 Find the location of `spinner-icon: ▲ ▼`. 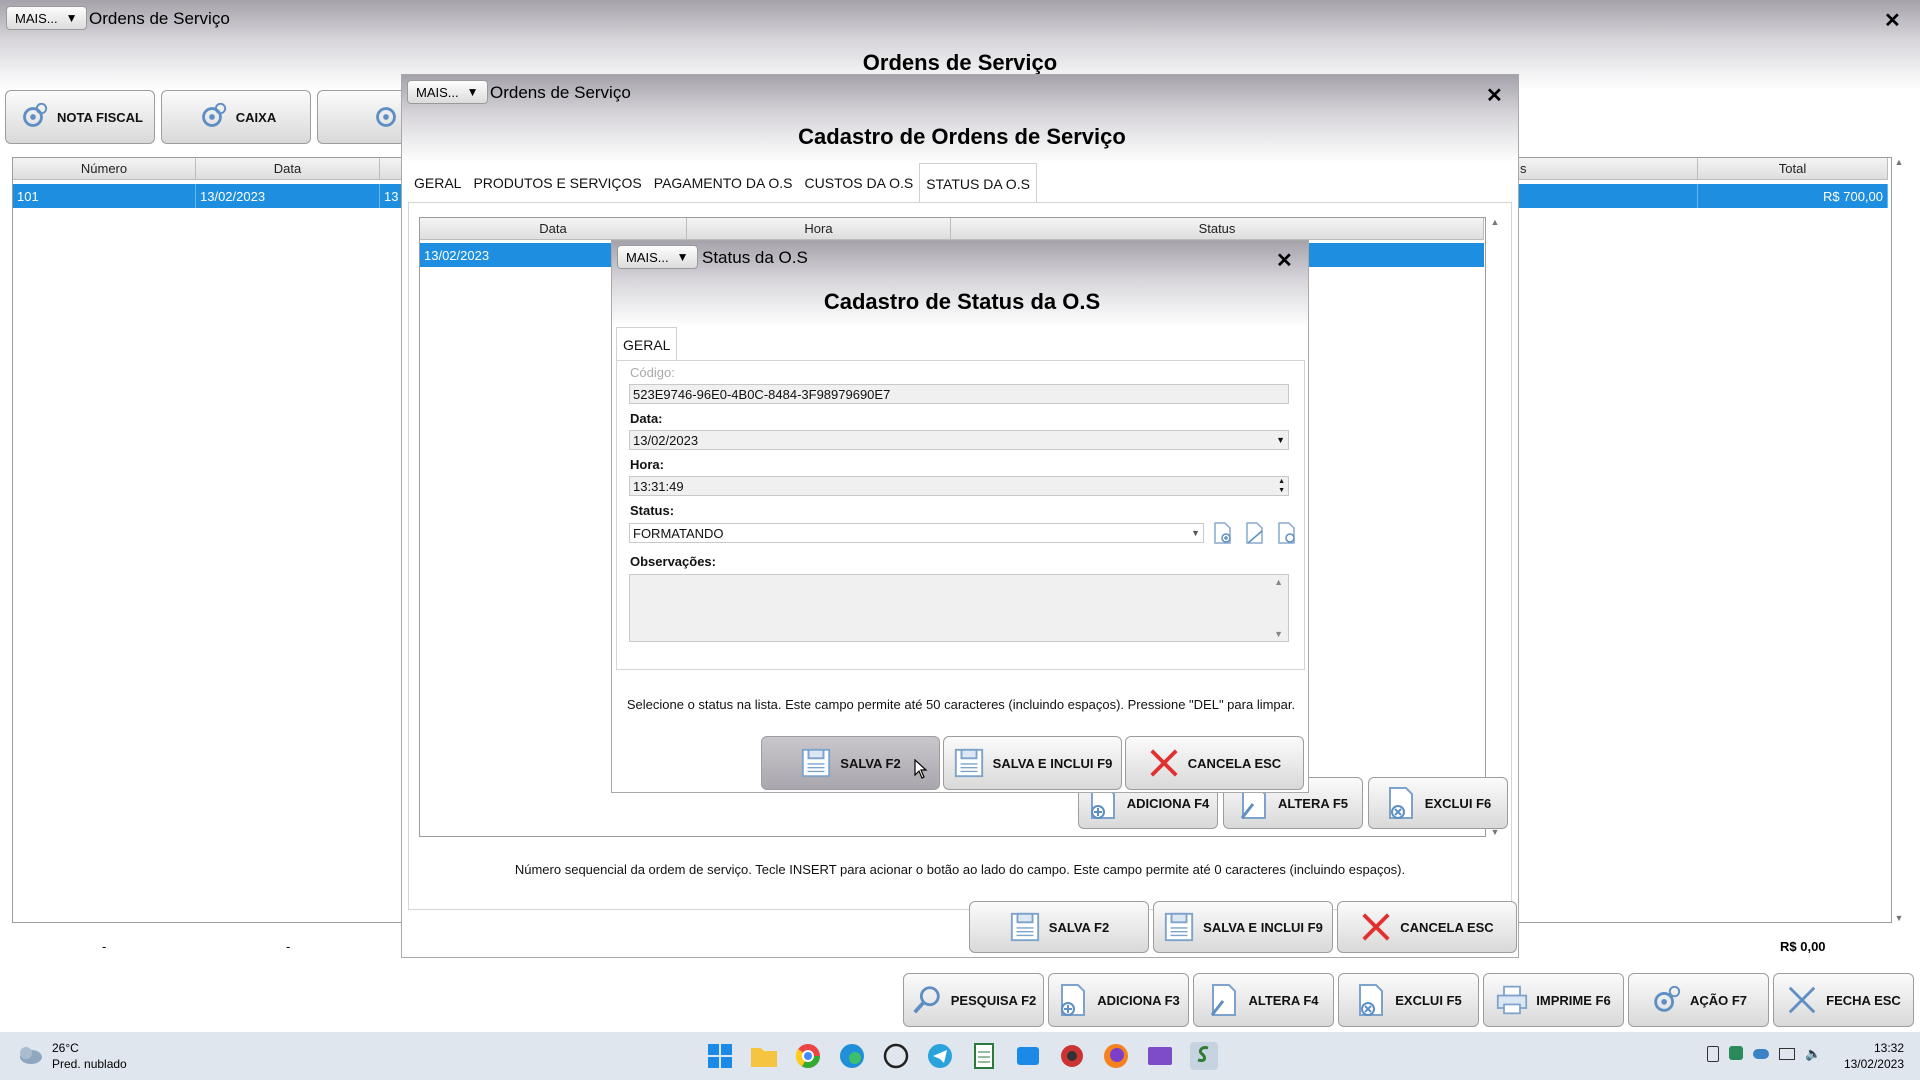

spinner-icon: ▲ ▼ is located at coordinates (1281, 486).